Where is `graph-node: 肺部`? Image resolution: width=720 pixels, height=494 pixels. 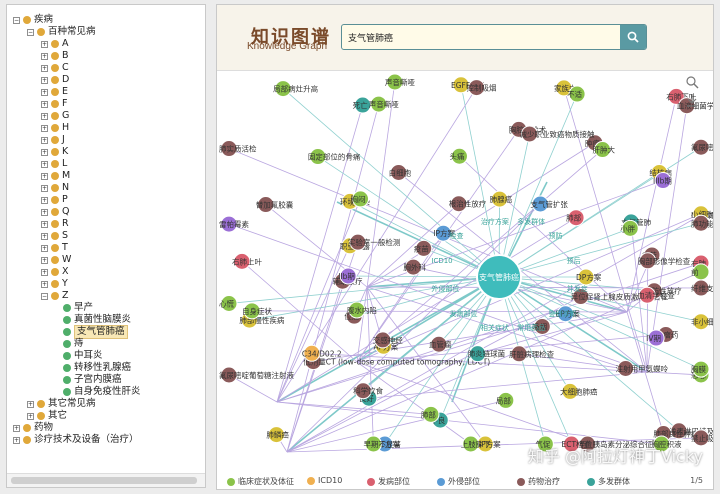
graph-node: 肺部 is located at coordinates (575, 218).